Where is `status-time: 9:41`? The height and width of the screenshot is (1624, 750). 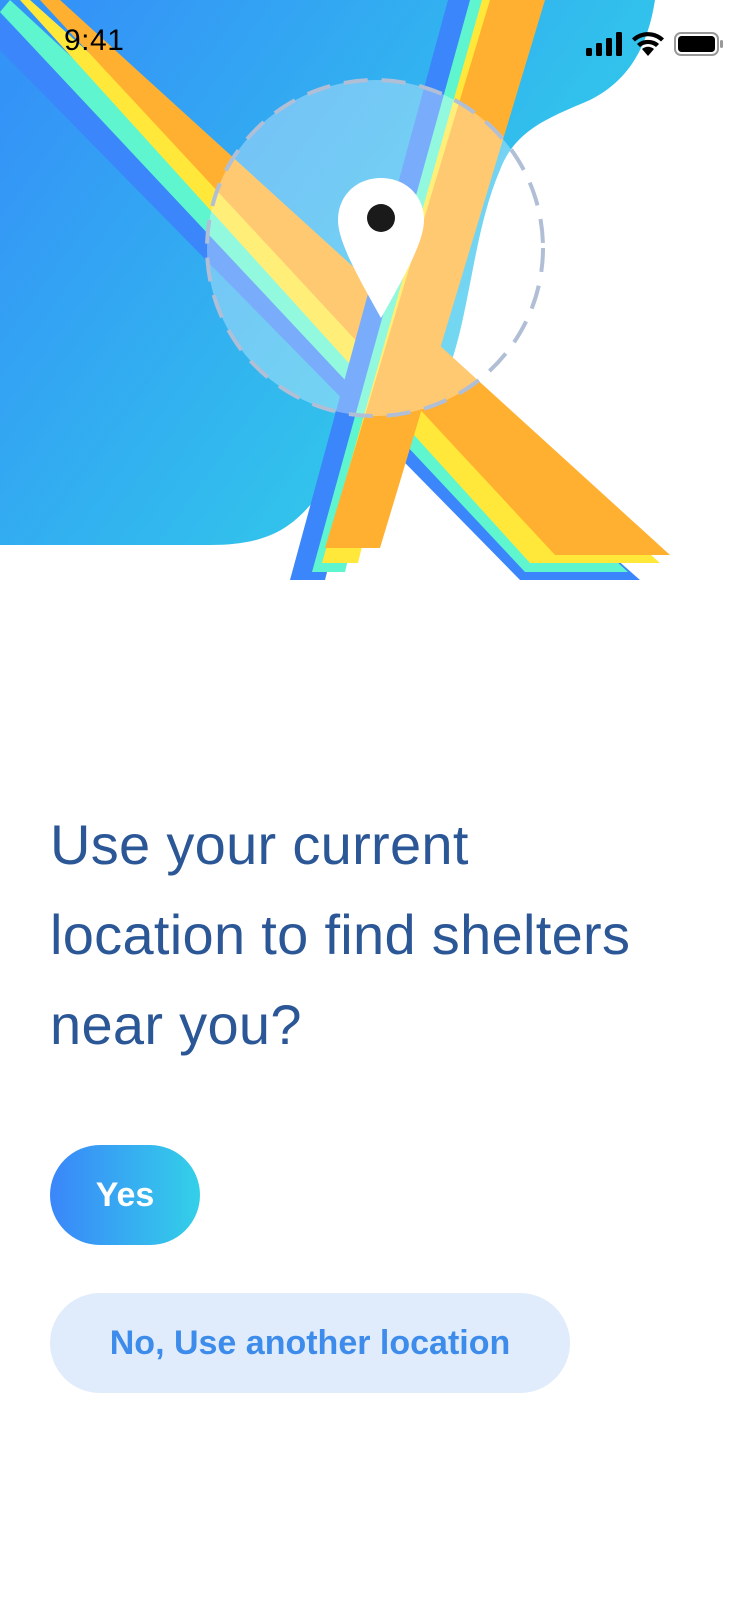 status-time: 9:41 is located at coordinates (94, 40).